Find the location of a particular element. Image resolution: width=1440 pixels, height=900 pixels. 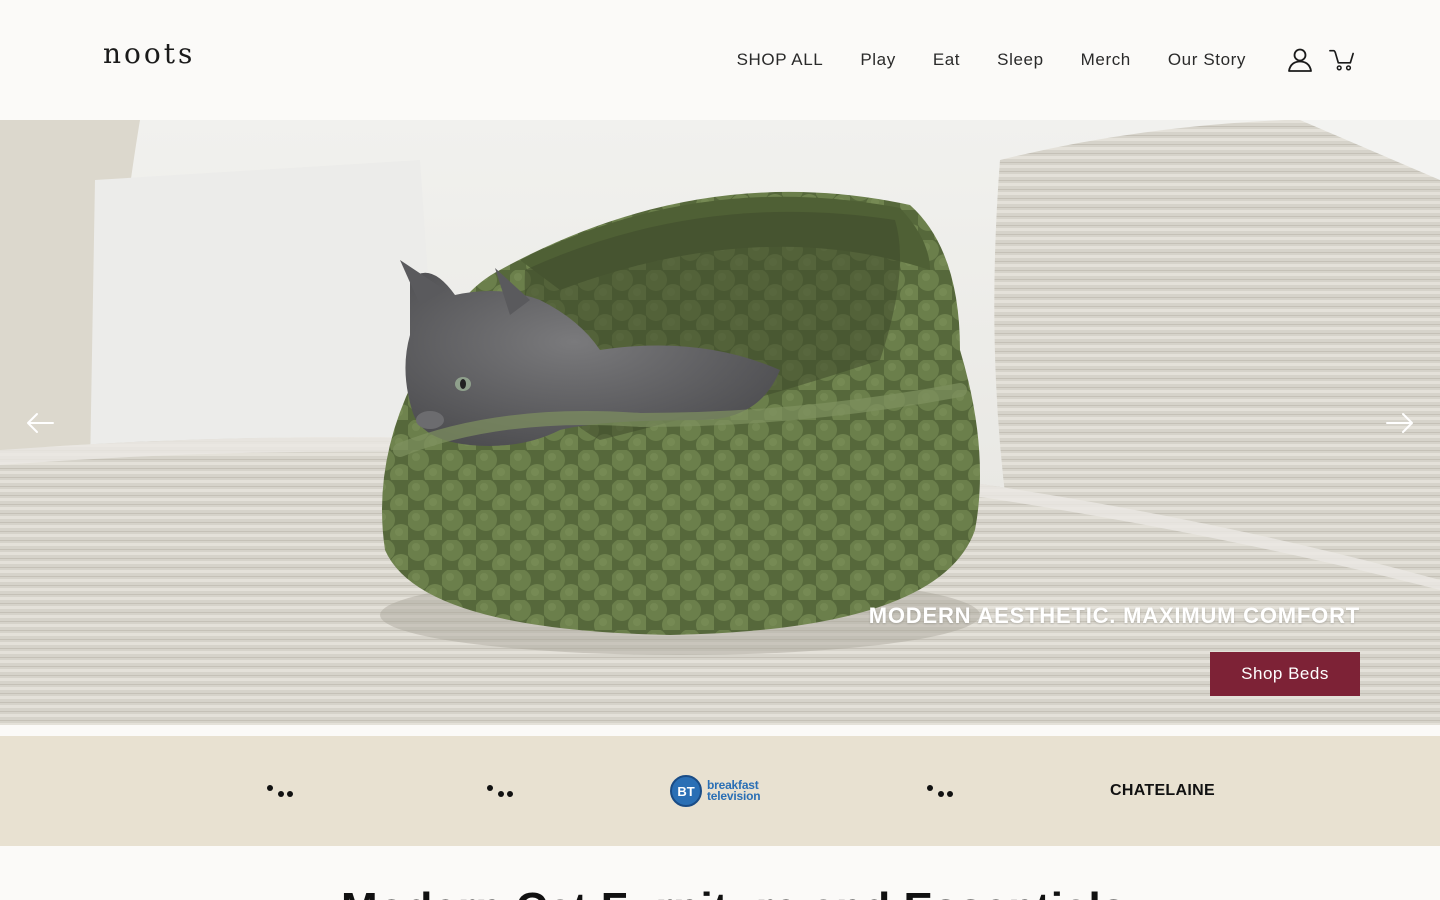

cart-icon is located at coordinates (1342, 60).